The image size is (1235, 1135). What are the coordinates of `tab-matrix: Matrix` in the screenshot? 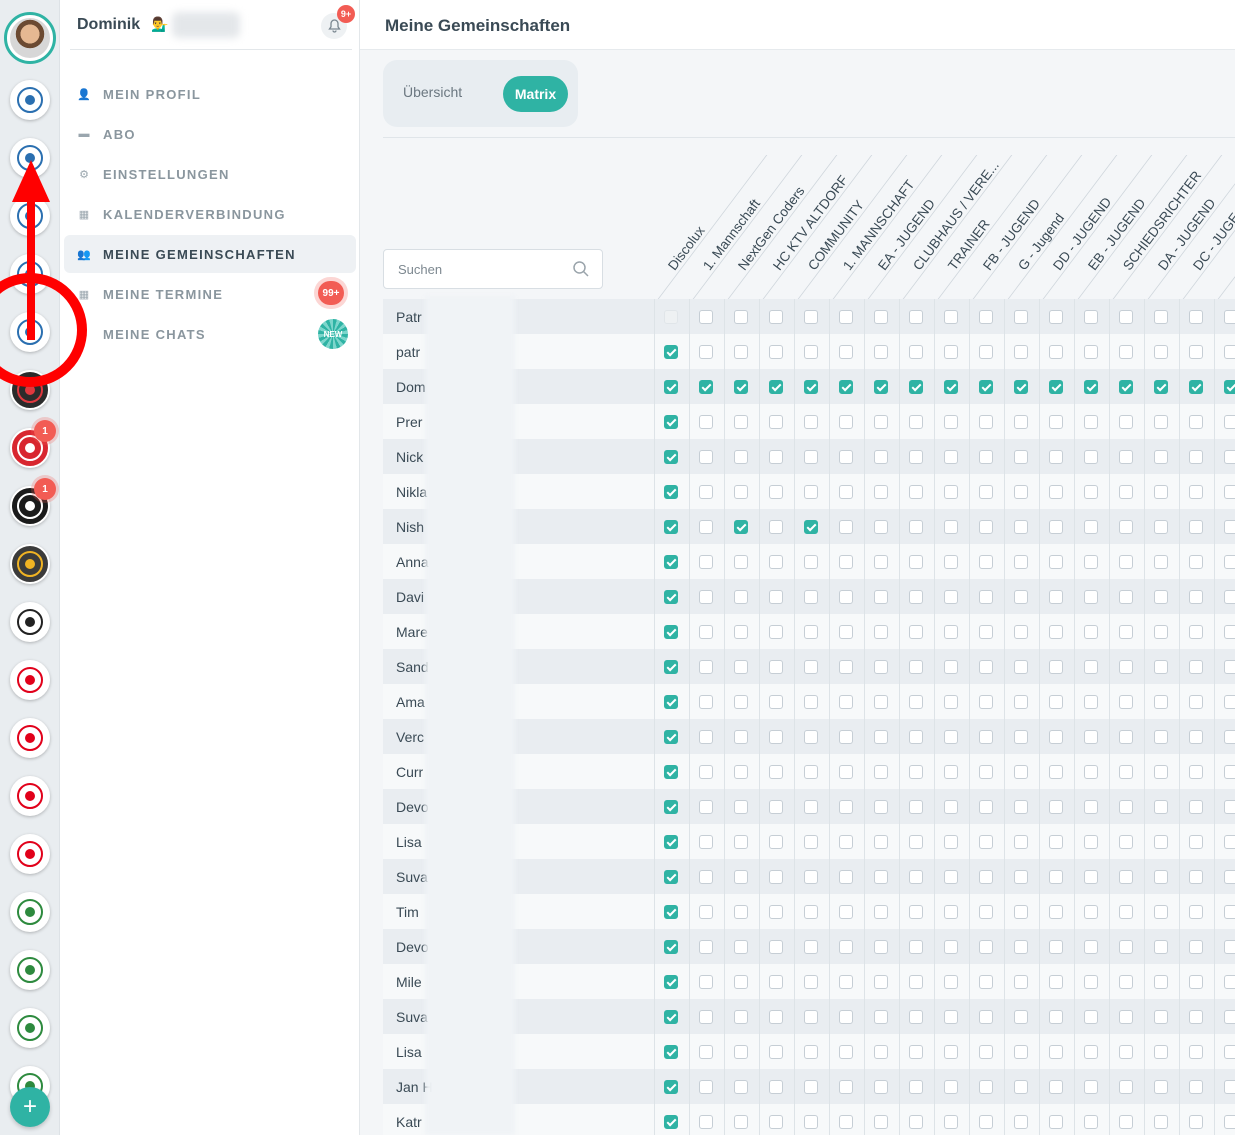 It's located at (535, 94).